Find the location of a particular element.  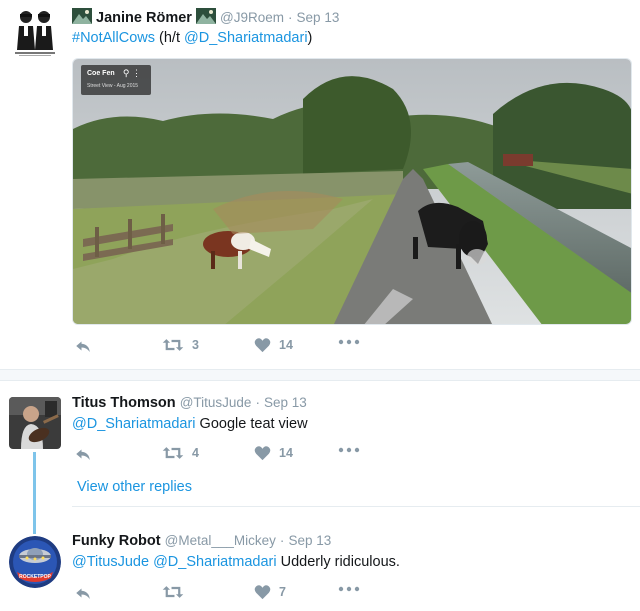

text-fragment: (h/t is located at coordinates (170, 38).